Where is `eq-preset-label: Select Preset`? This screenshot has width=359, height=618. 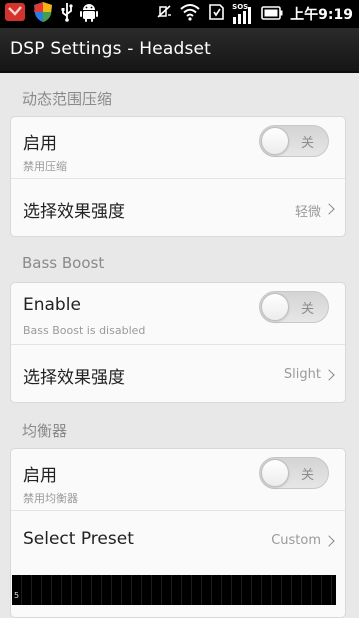
eq-preset-label: Select Preset is located at coordinates (78, 539).